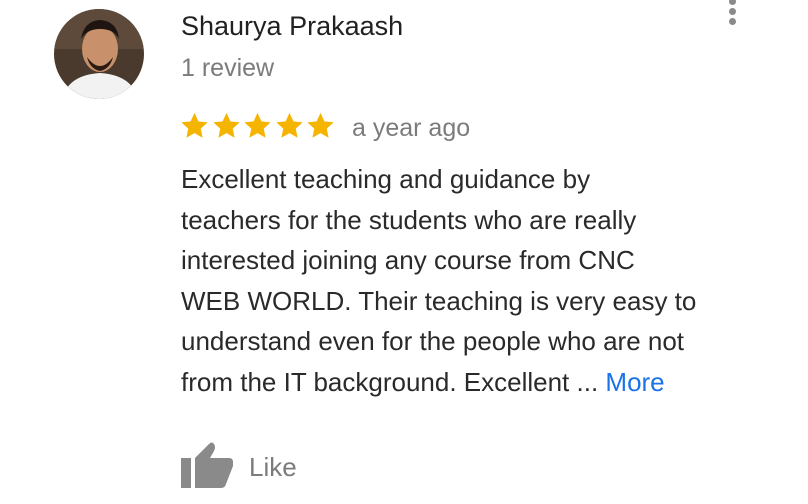 Image resolution: width=808 pixels, height=504 pixels. What do you see at coordinates (411, 128) in the screenshot?
I see `review-timestamp: a year ago` at bounding box center [411, 128].